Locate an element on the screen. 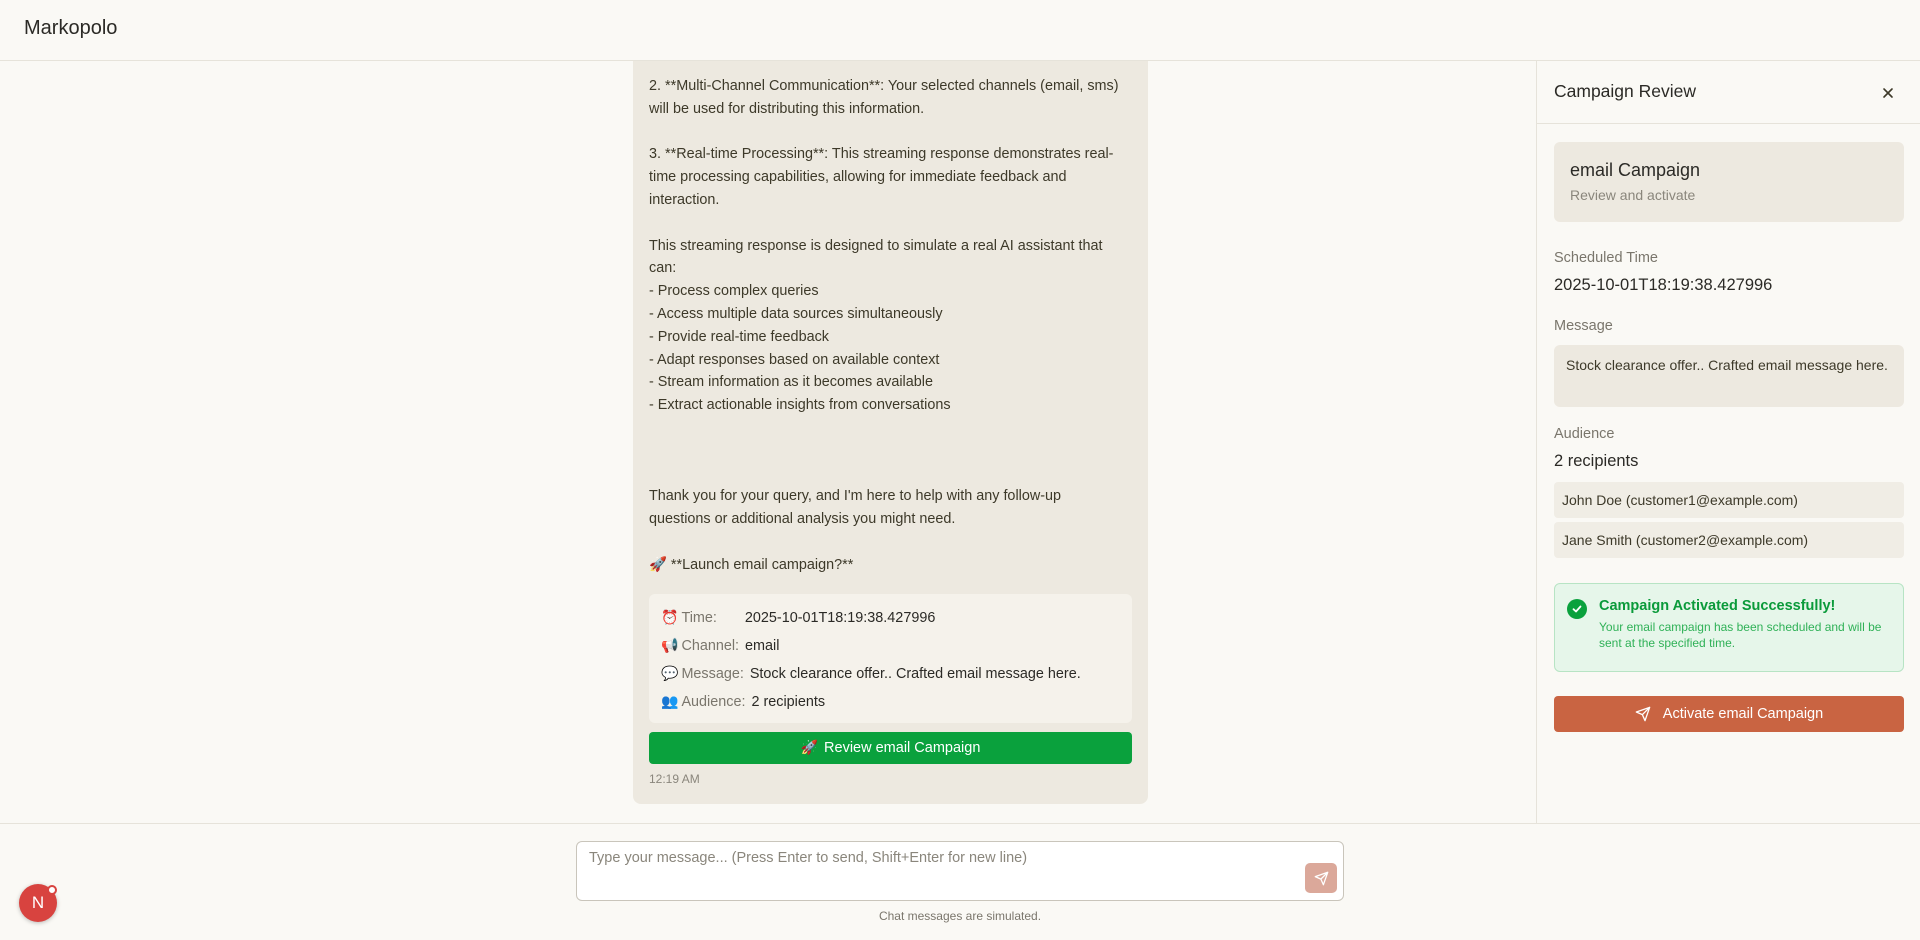 Image resolution: width=1920 pixels, height=940 pixels. people-icon: 👥 is located at coordinates (670, 702).